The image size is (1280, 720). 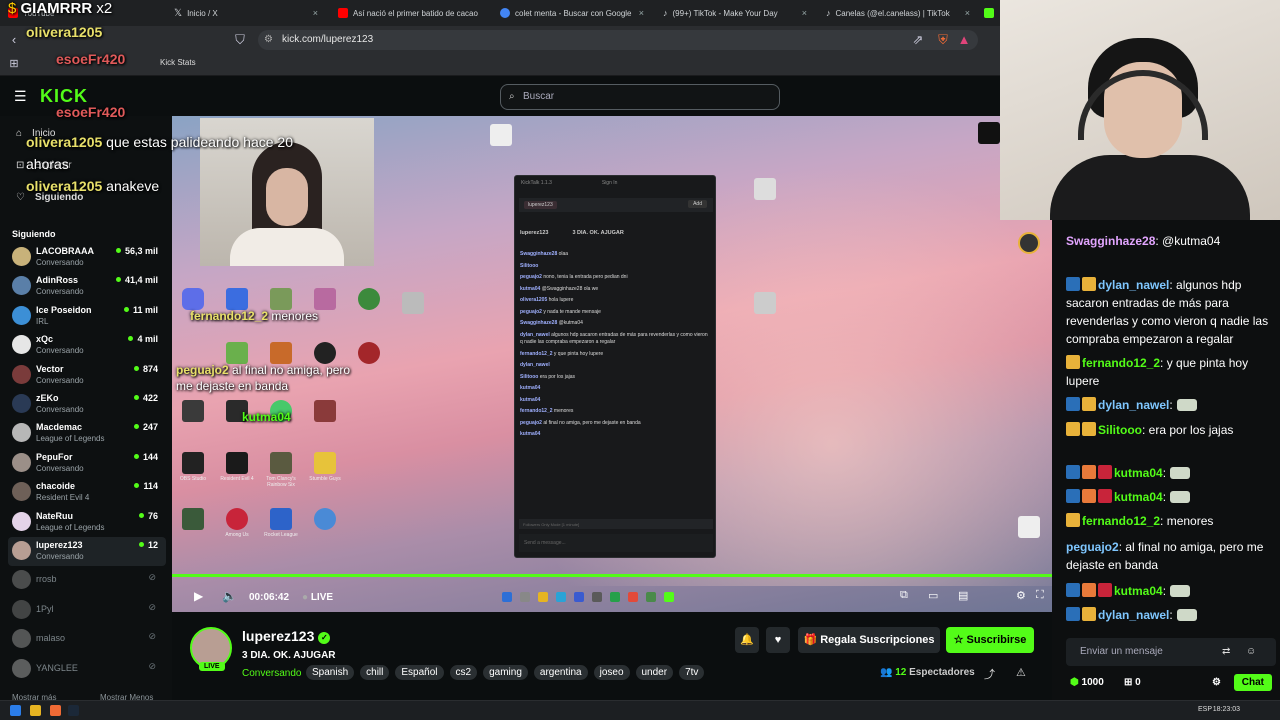 I want to click on sidebar-channel-item: luperez123 Conversando 12, so click(x=87, y=551).